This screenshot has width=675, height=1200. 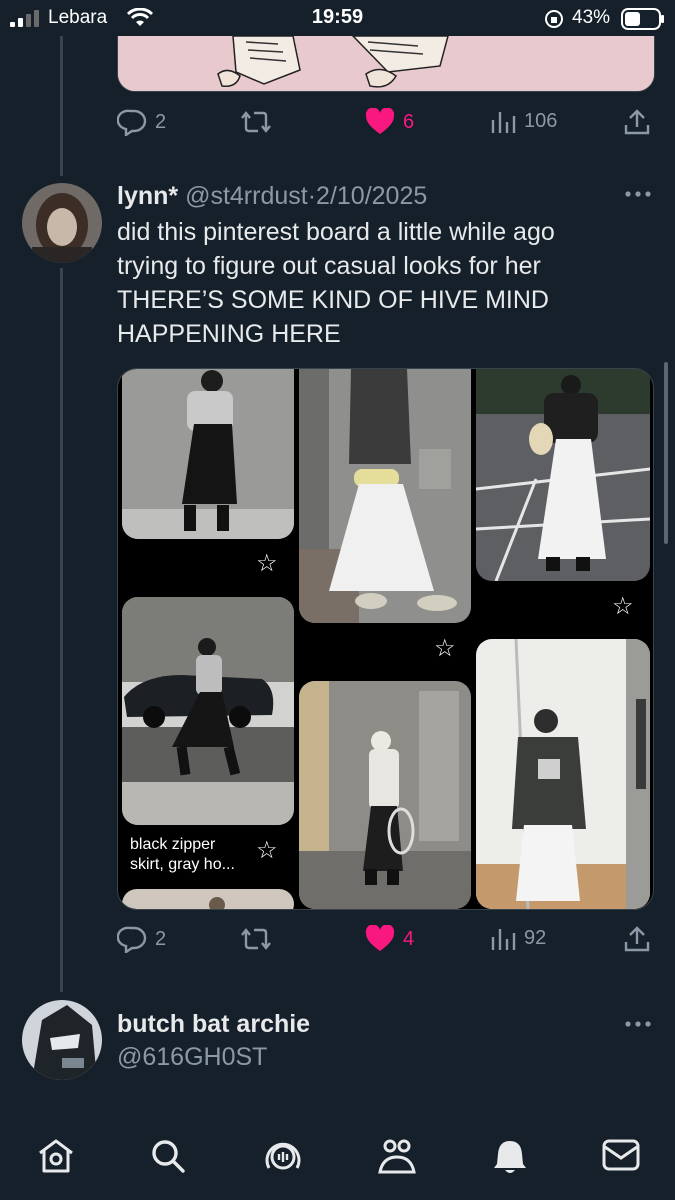 I want to click on tweet-text-line: THERE’S SOME KIND OF HIVE MIND, so click(x=333, y=300).